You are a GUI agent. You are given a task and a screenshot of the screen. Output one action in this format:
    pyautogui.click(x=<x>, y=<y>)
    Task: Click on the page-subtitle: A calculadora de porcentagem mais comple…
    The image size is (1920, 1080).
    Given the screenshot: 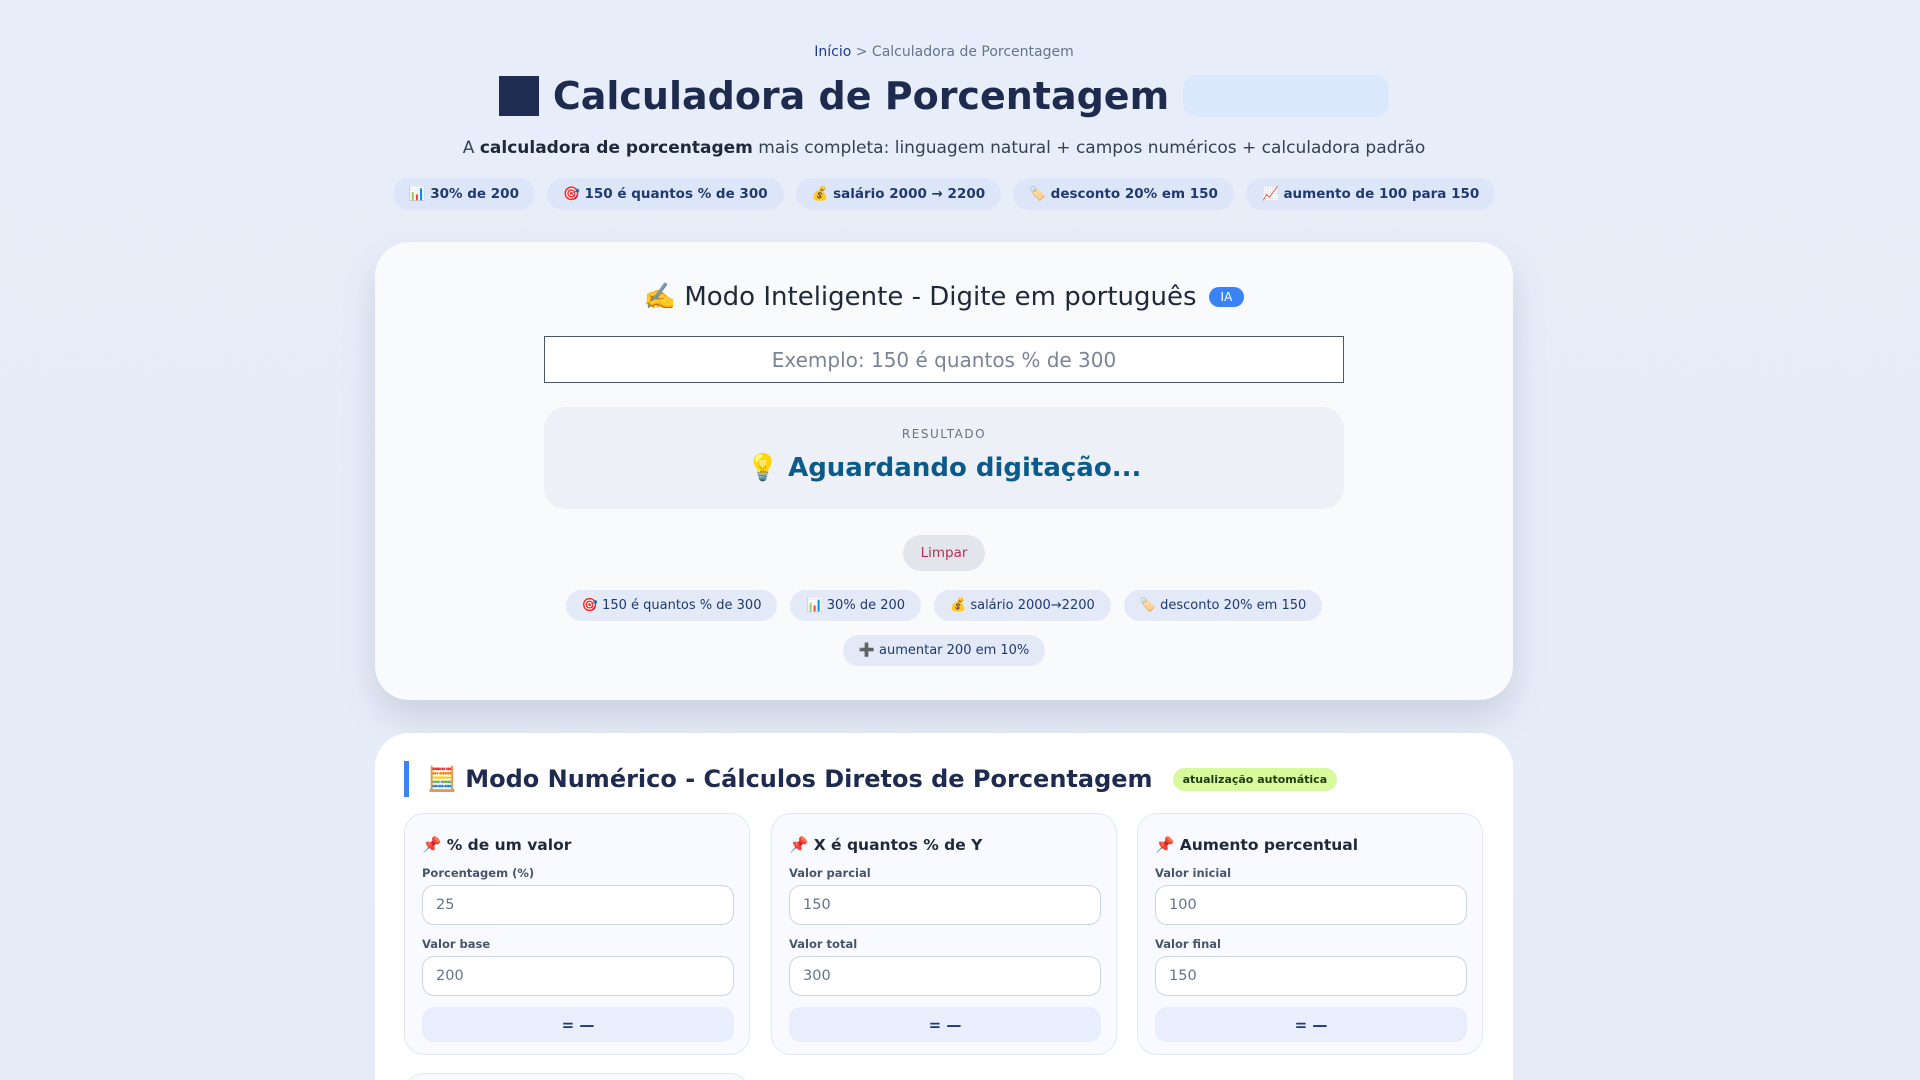 What is the action you would take?
    pyautogui.click(x=944, y=148)
    